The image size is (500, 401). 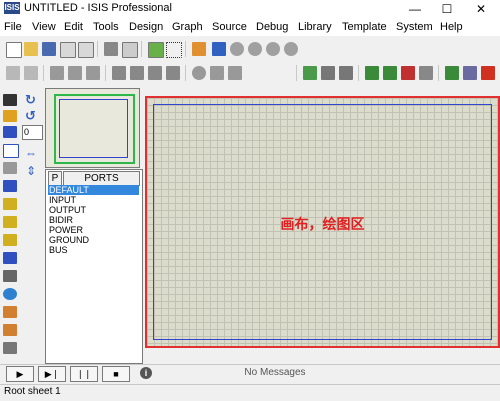 What do you see at coordinates (199, 73) in the screenshot?
I see `pick-device-icon` at bounding box center [199, 73].